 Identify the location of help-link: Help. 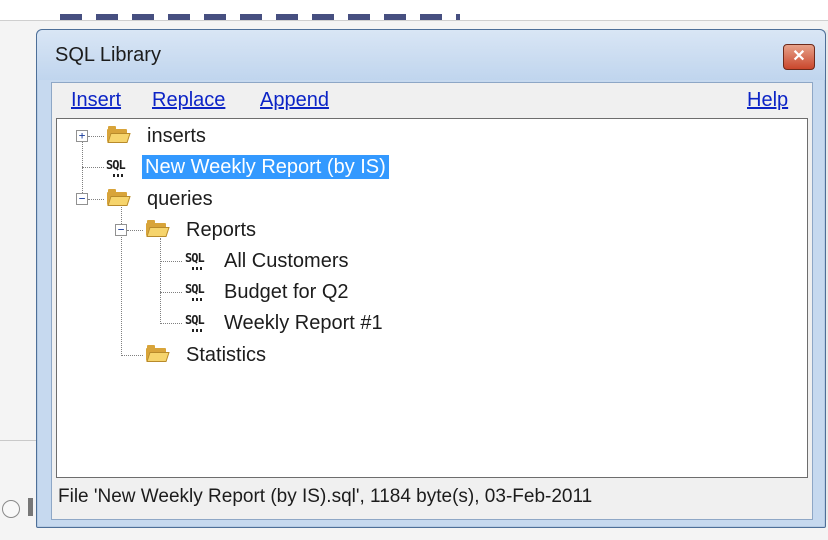
(767, 100).